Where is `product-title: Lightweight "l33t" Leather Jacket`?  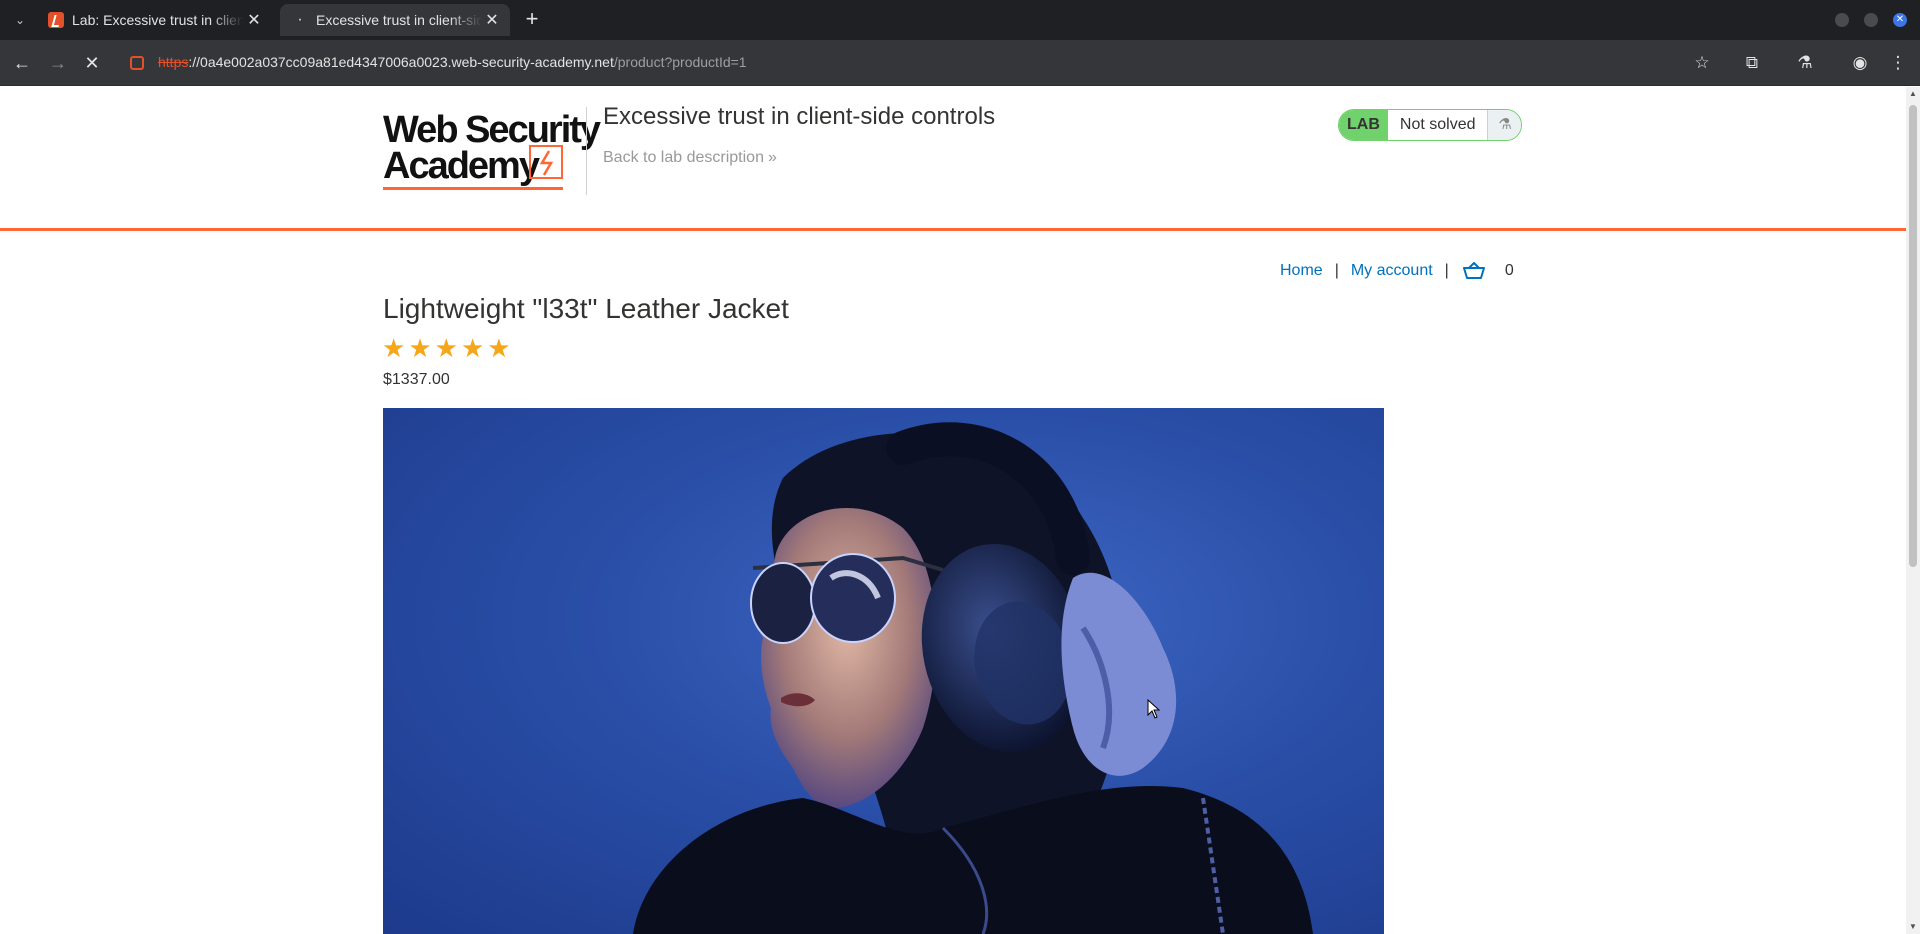 product-title: Lightweight "l33t" Leather Jacket is located at coordinates (586, 308).